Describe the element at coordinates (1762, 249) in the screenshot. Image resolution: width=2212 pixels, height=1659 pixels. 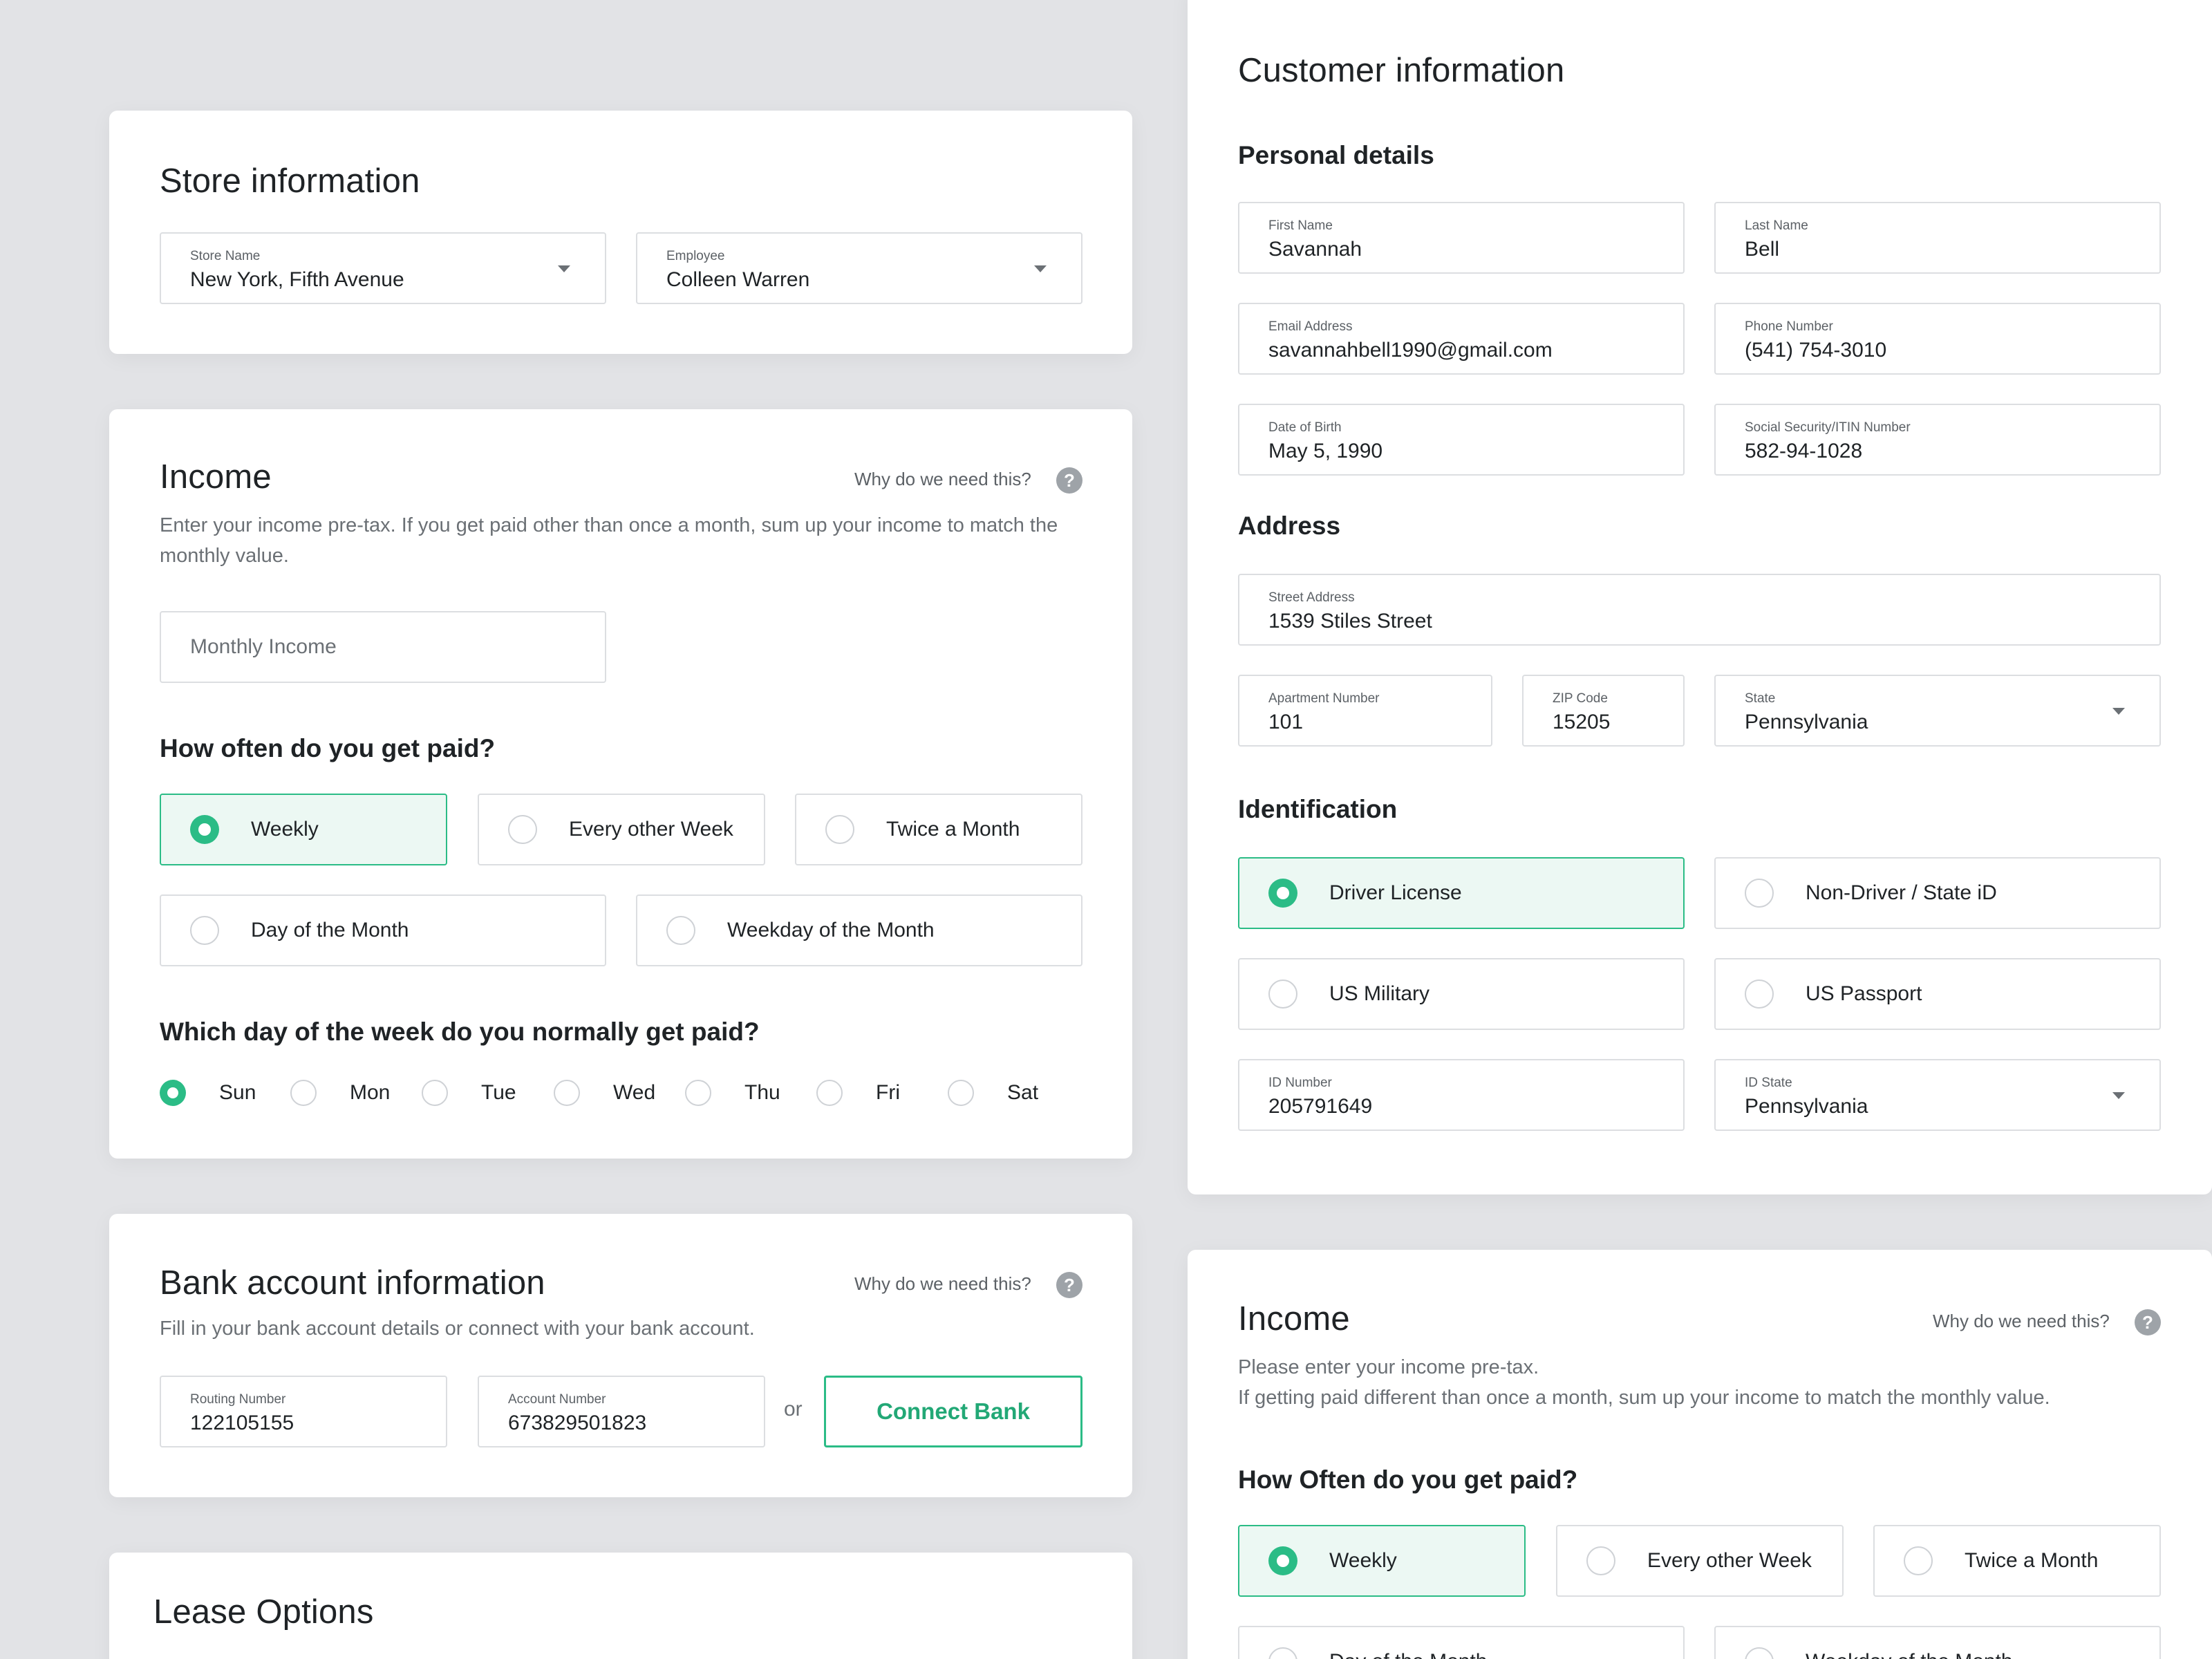
I see `last-name-value: Bell` at that location.